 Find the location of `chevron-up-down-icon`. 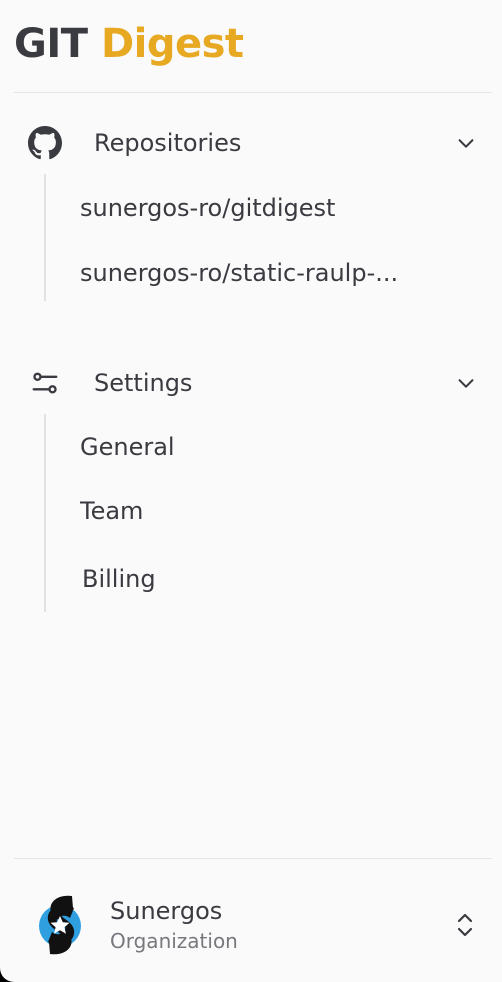

chevron-up-down-icon is located at coordinates (465, 925).